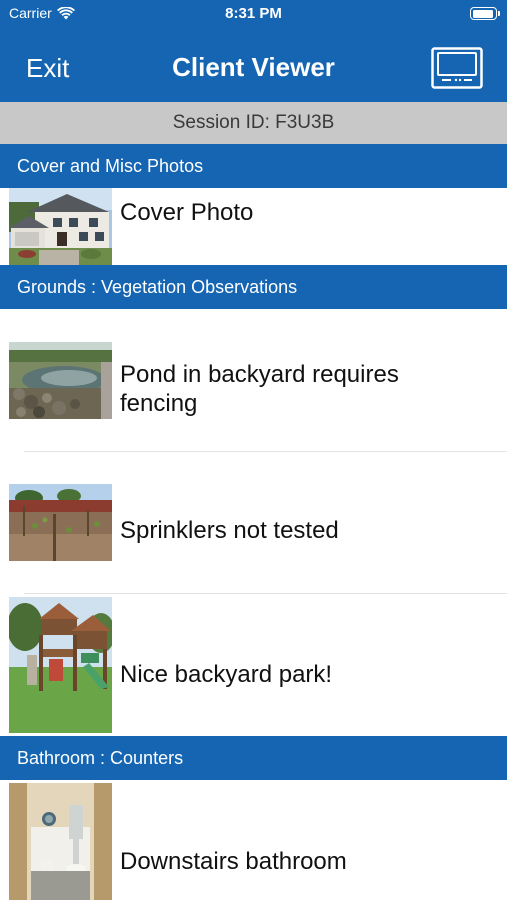 This screenshot has width=507, height=900. Describe the element at coordinates (253, 123) in the screenshot. I see `session-id-bar: Session ID: F3U3B` at that location.